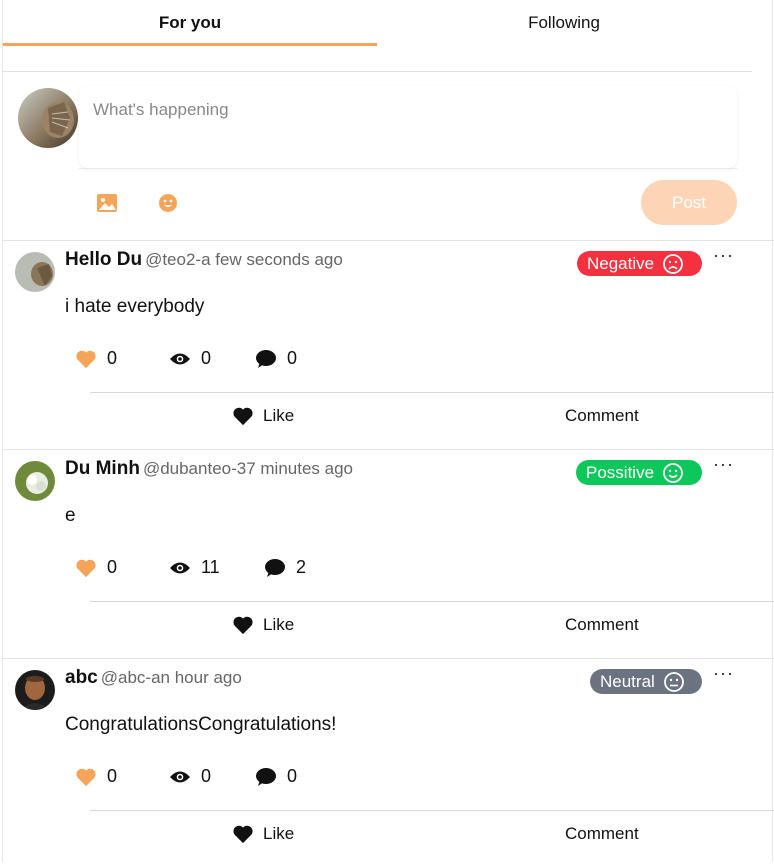 This screenshot has width=774, height=867. I want to click on emoji-icon, so click(168, 203).